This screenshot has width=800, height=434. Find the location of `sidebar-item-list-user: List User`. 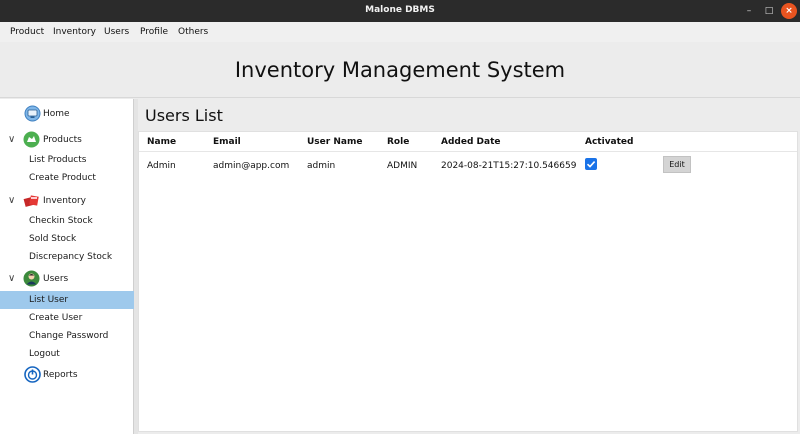

sidebar-item-list-user: List User is located at coordinates (67, 300).